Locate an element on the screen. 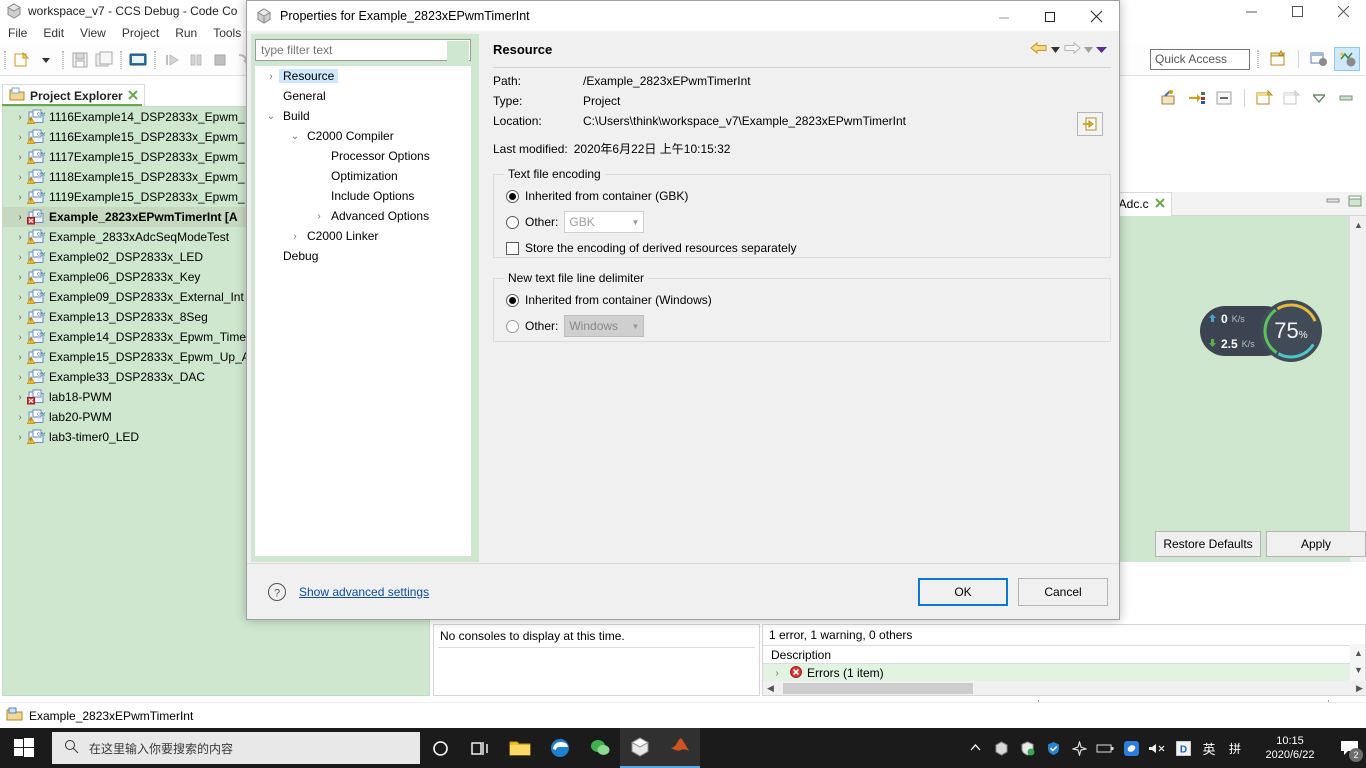 The width and height of the screenshot is (1366, 768). network-speed-widget: 0 K/s 2.5 K/s 75% is located at coordinates (1262, 331).